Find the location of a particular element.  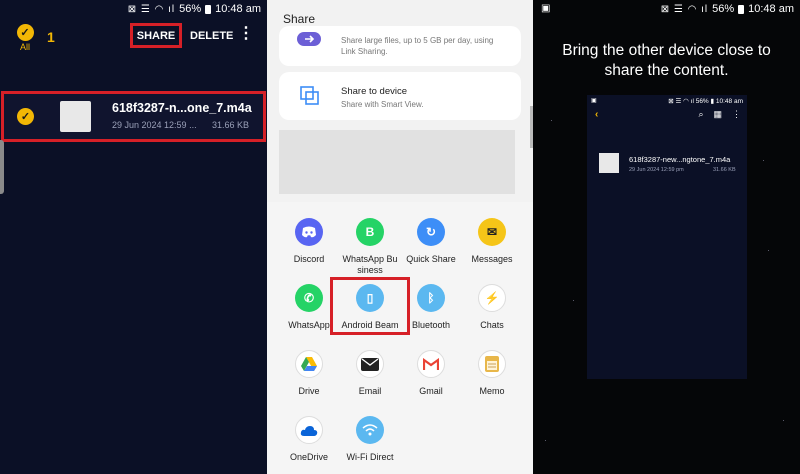

share-to-device-card: Share to device Share with Smart View. is located at coordinates (400, 96).